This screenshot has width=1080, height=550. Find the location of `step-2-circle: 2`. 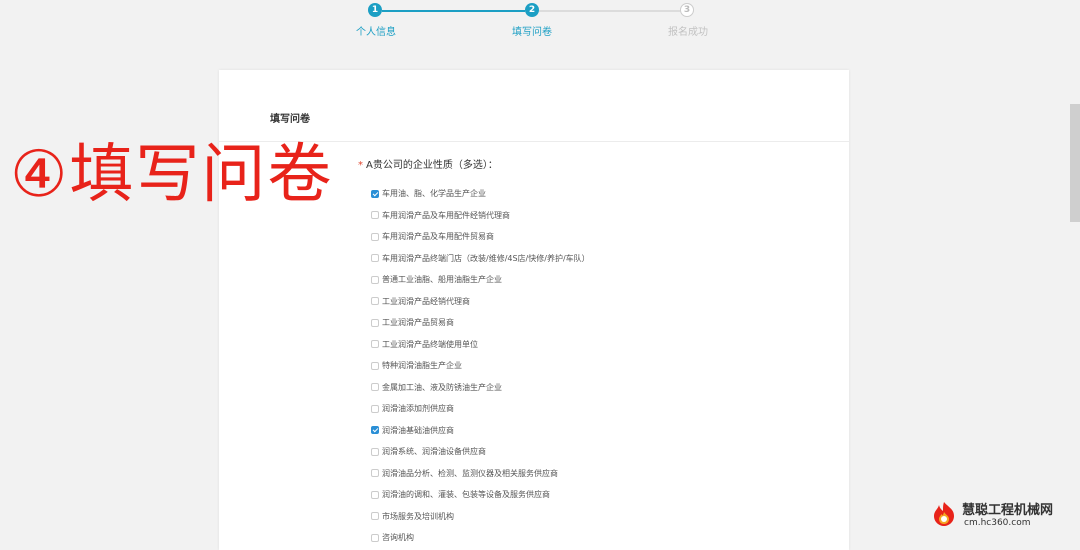

step-2-circle: 2 is located at coordinates (532, 10).